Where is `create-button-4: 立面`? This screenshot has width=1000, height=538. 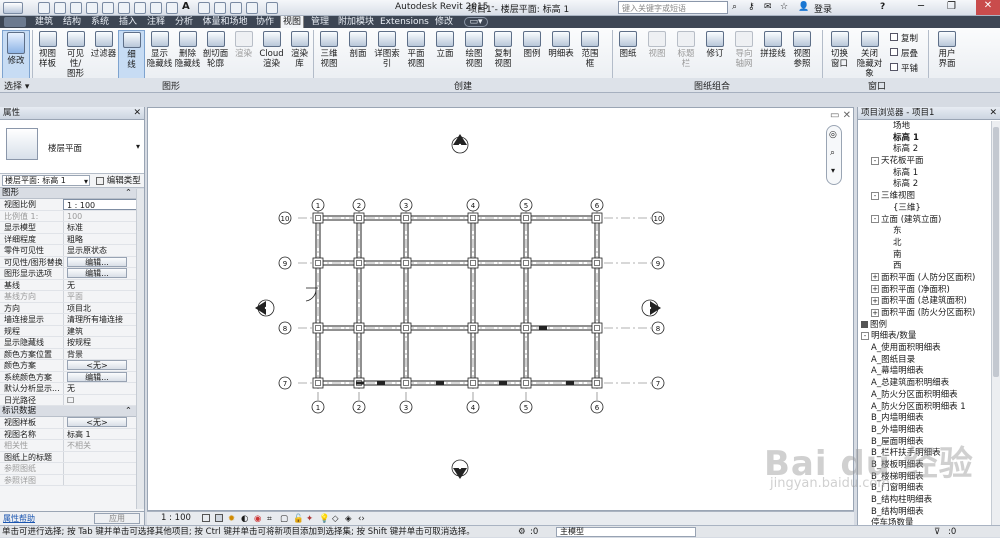
create-button-4: 立面 is located at coordinates (445, 44).